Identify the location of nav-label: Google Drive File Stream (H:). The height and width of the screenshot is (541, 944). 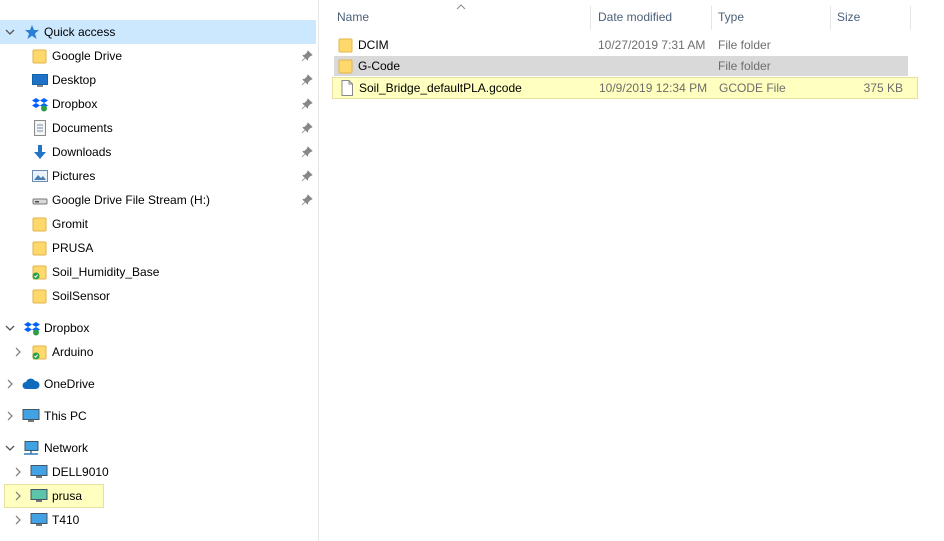
(131, 200).